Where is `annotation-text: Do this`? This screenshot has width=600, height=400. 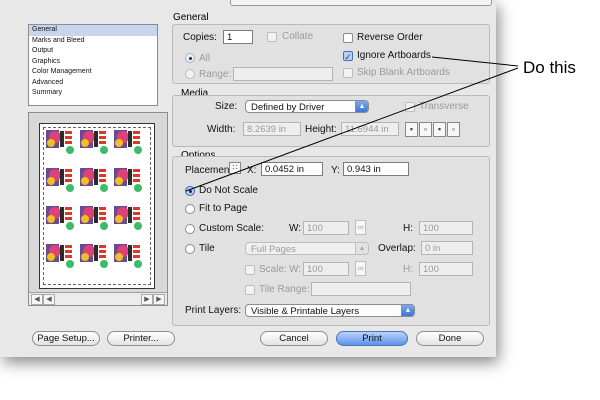
annotation-text: Do this is located at coordinates (549, 67).